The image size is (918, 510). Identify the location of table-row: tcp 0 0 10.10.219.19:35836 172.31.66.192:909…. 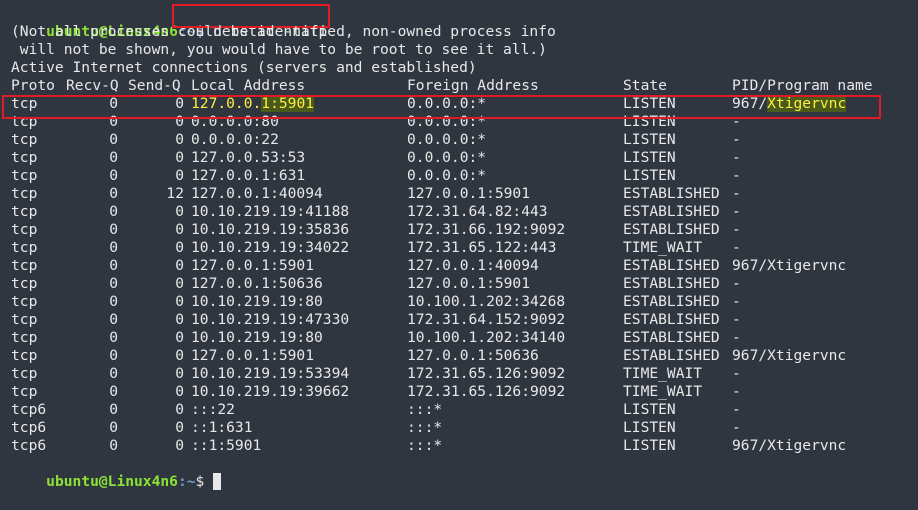
(461, 230).